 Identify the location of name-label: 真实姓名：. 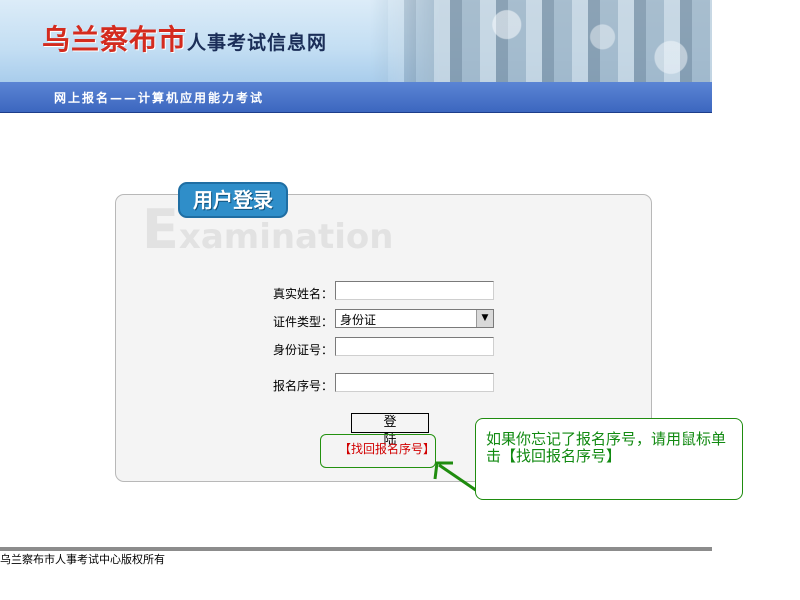
(302, 294).